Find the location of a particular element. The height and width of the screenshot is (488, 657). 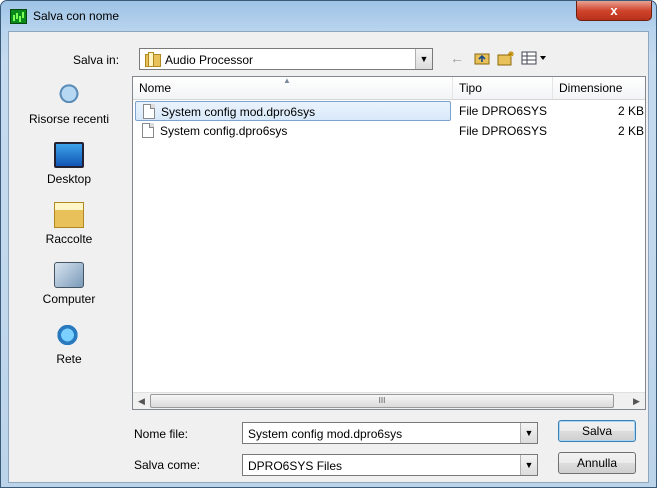

save-in-value: Audio Processor is located at coordinates (209, 60).